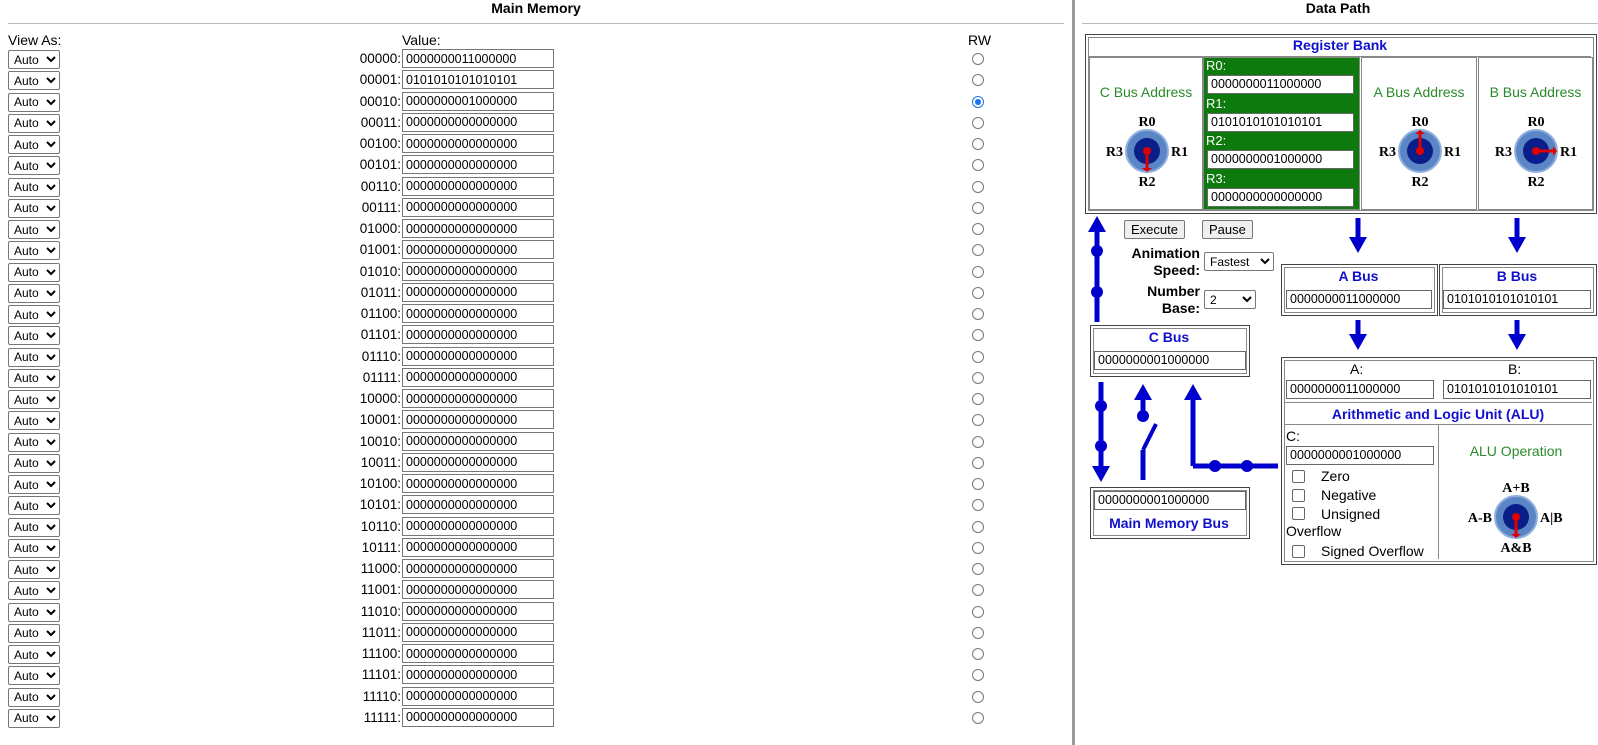 The width and height of the screenshot is (1598, 745). What do you see at coordinates (1307, 349) in the screenshot?
I see `bus-wiring` at bounding box center [1307, 349].